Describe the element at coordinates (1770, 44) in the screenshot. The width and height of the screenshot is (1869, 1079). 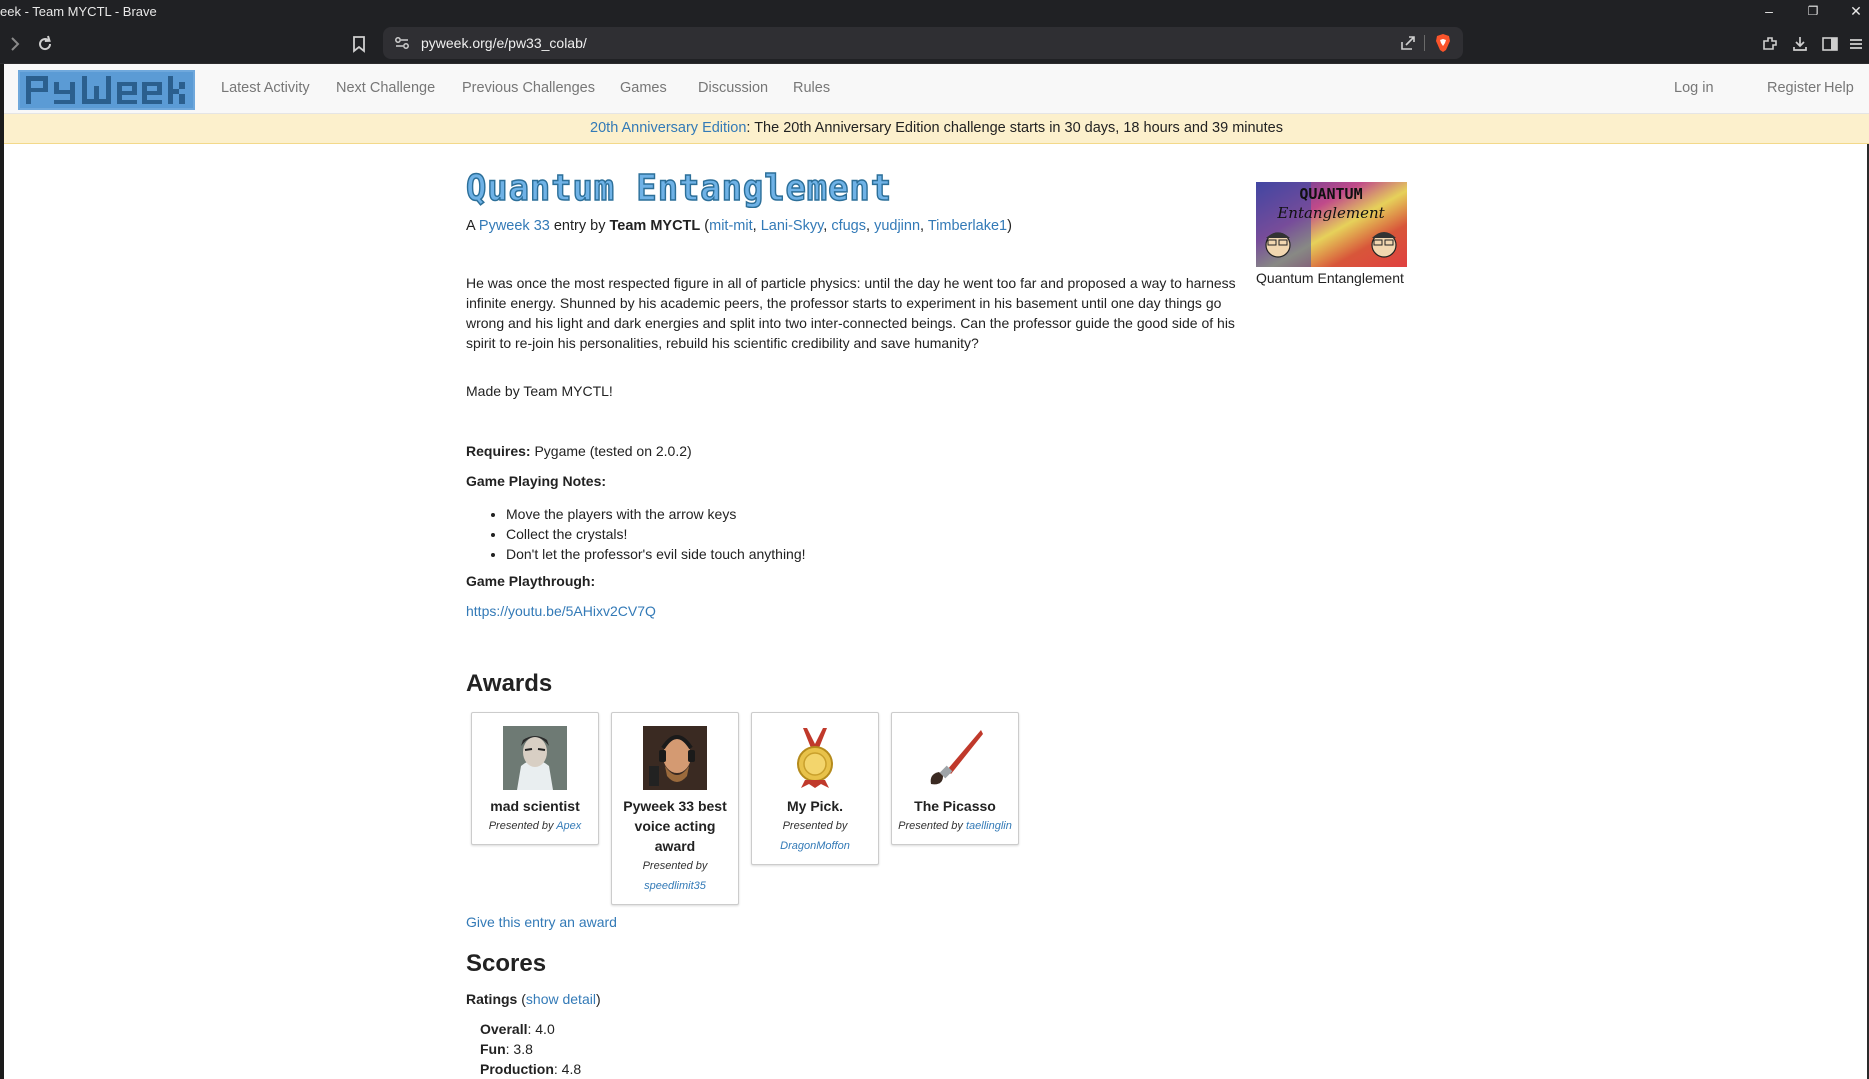
I see `extensions-icon` at that location.